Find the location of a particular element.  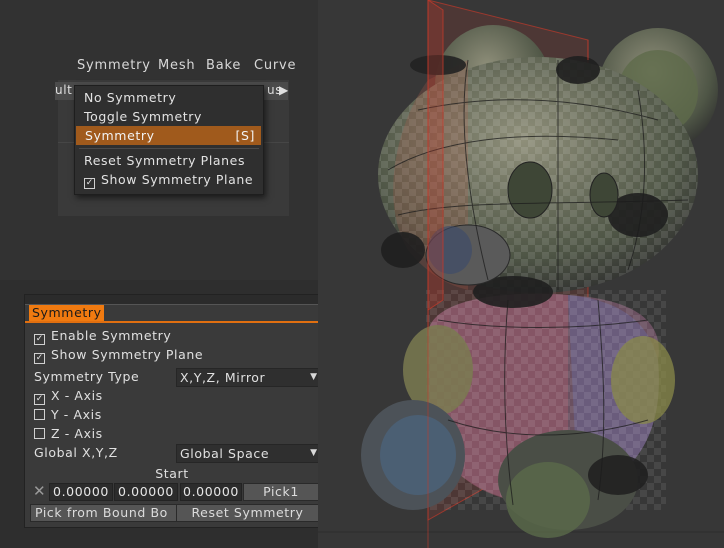

menu-item-label: Reset Symmetry Planes is located at coordinates (165, 160).